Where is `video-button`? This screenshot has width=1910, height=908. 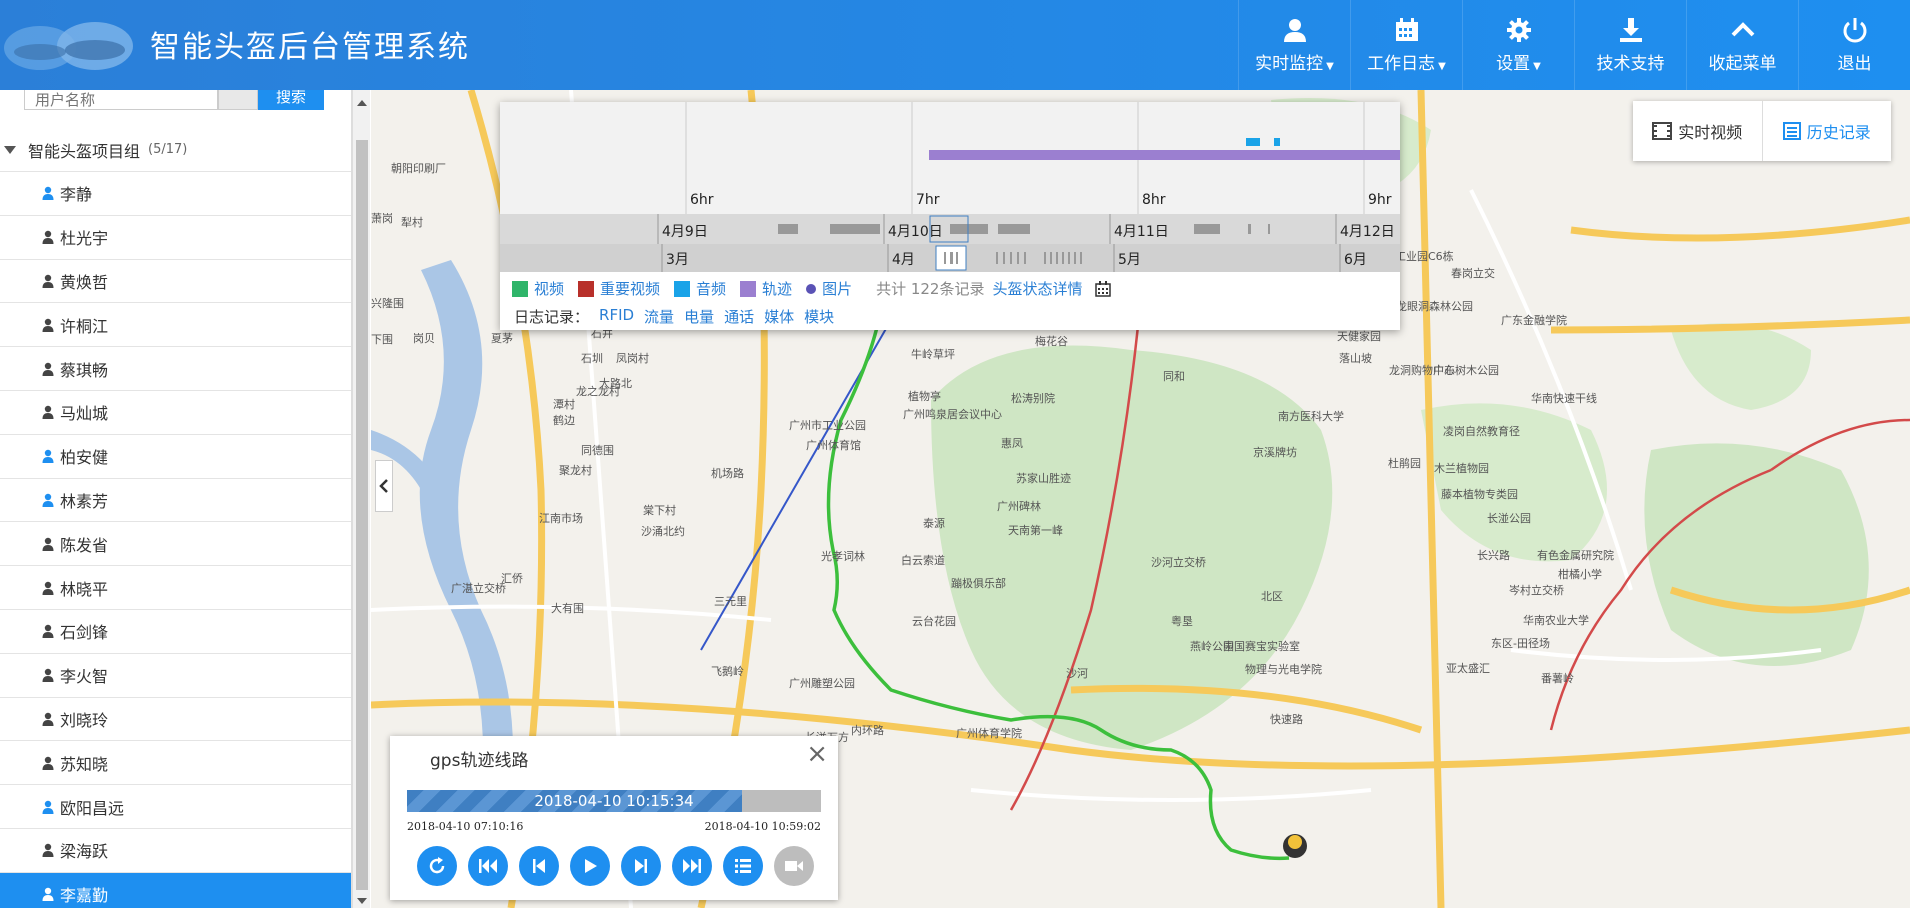
video-button is located at coordinates (794, 866).